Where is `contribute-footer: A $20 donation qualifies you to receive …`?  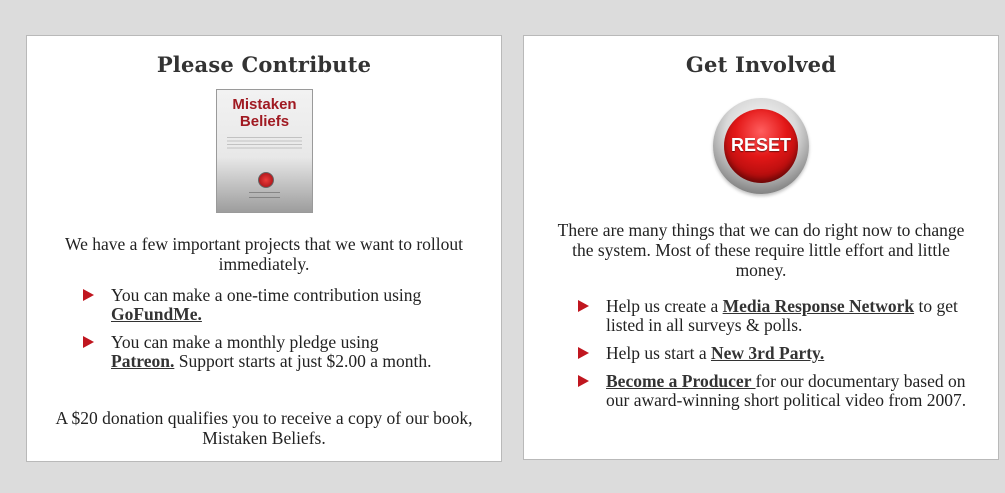
contribute-footer: A $20 donation qualifies you to receive … is located at coordinates (264, 428).